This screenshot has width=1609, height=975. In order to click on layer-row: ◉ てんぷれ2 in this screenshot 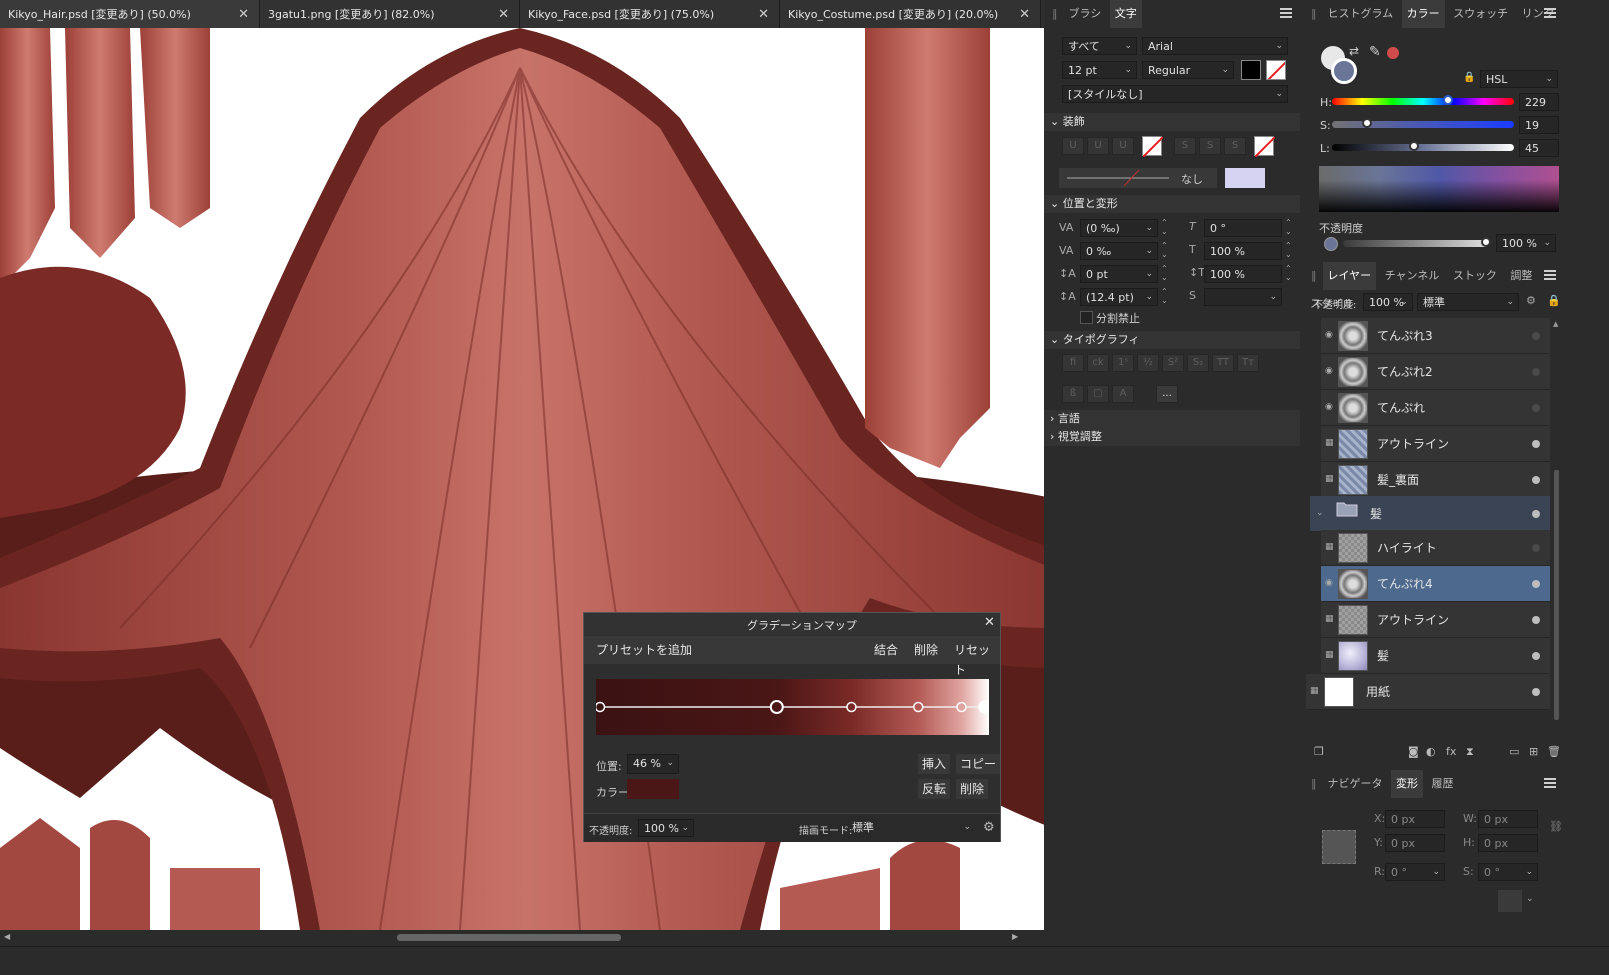, I will do `click(1435, 372)`.